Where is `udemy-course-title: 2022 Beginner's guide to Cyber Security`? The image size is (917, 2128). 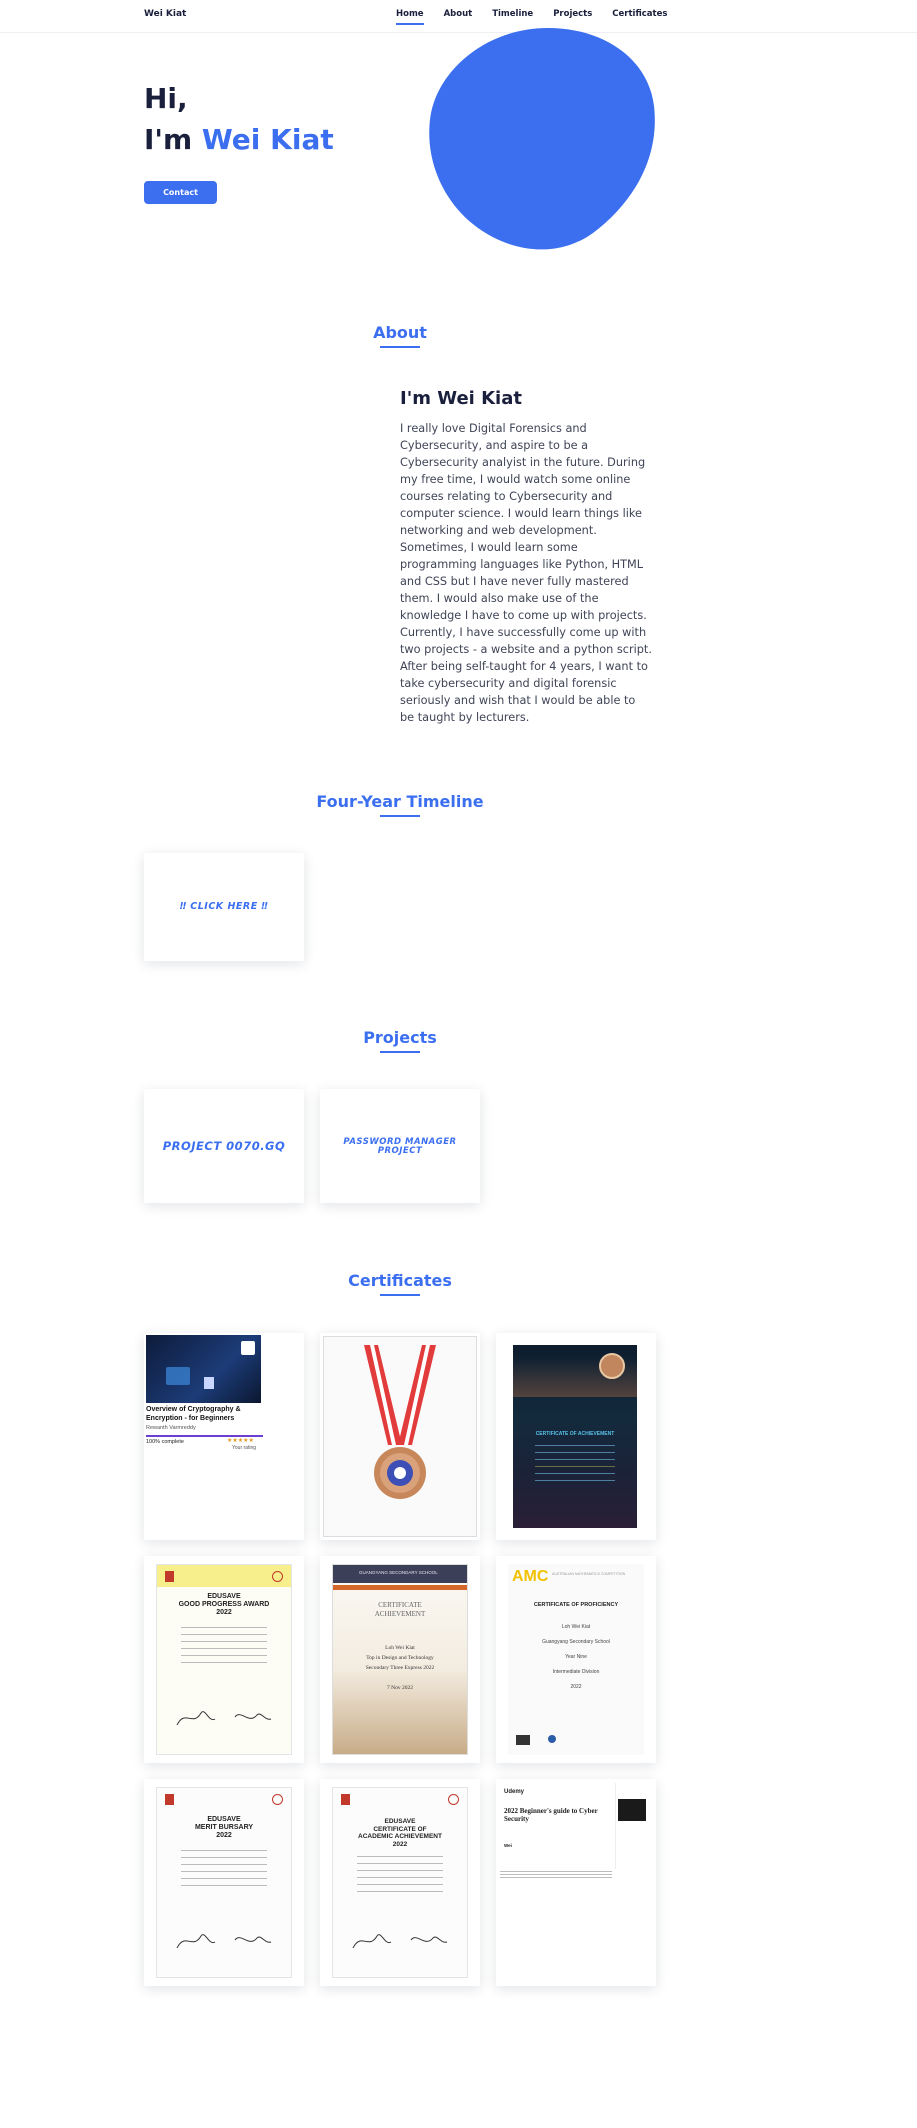
udemy-course-title: 2022 Beginner's guide to Cyber Security is located at coordinates (551, 1815).